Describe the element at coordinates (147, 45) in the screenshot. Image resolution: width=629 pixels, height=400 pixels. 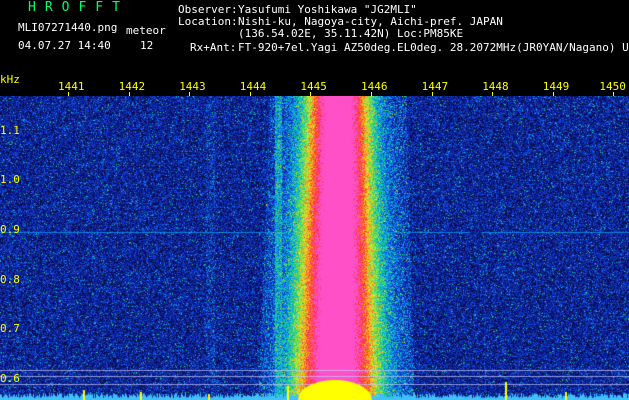
I see `meteor-count: 12` at that location.